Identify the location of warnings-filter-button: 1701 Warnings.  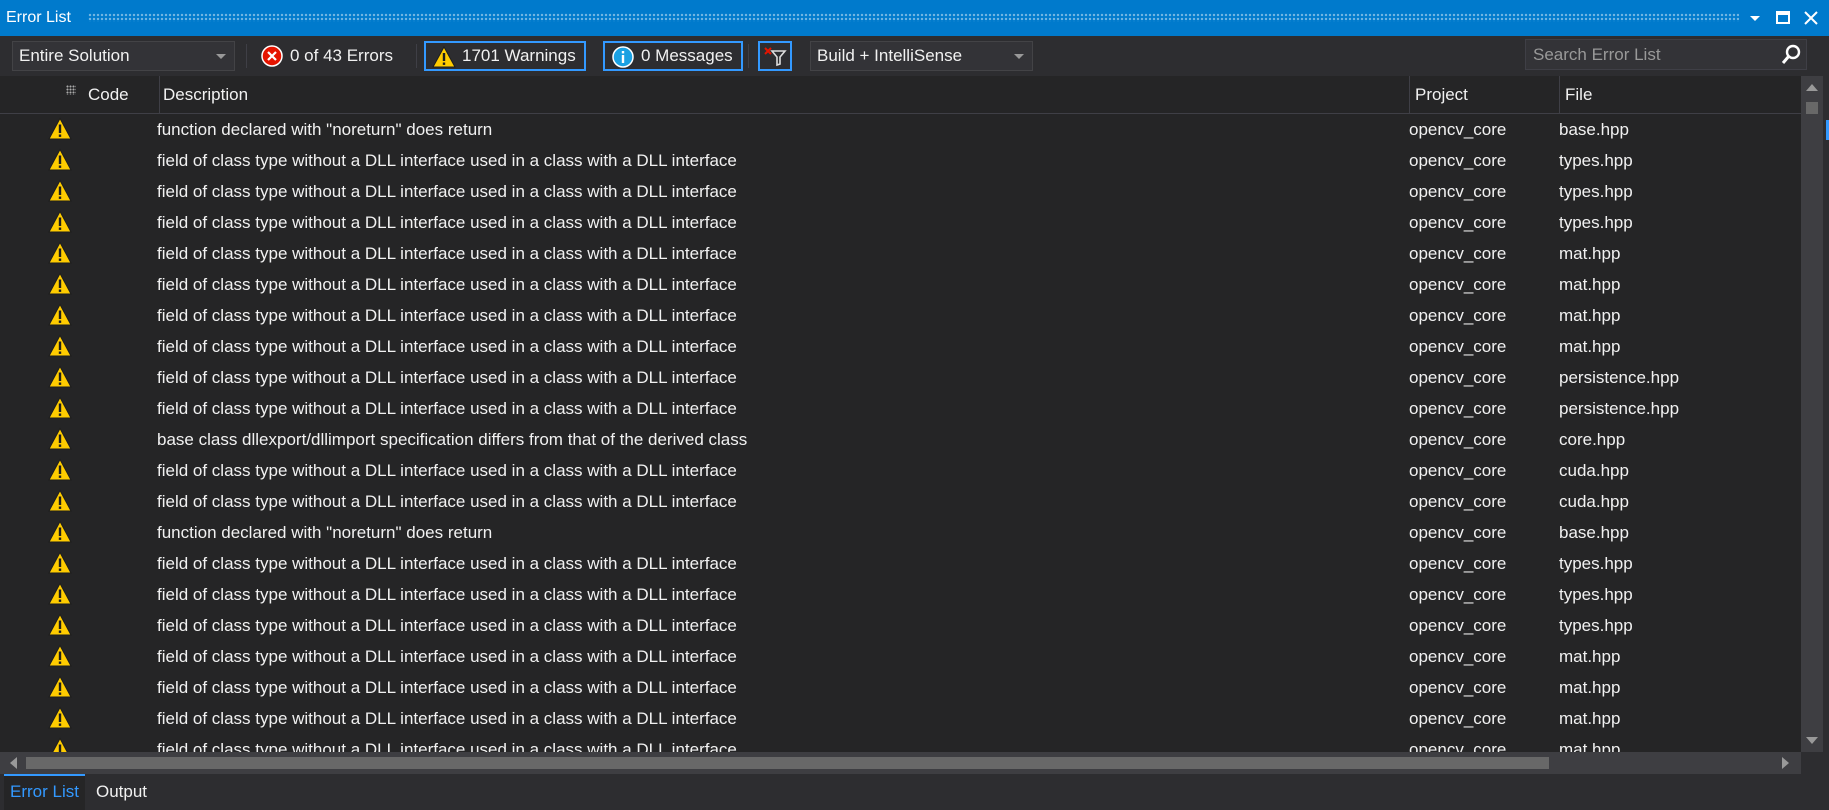
(505, 56).